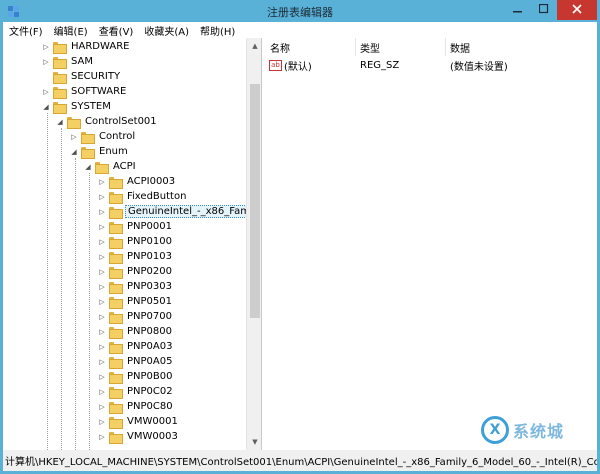 The width and height of the screenshot is (600, 474). What do you see at coordinates (150, 376) in the screenshot?
I see `tree-item-label: PNP0B00` at bounding box center [150, 376].